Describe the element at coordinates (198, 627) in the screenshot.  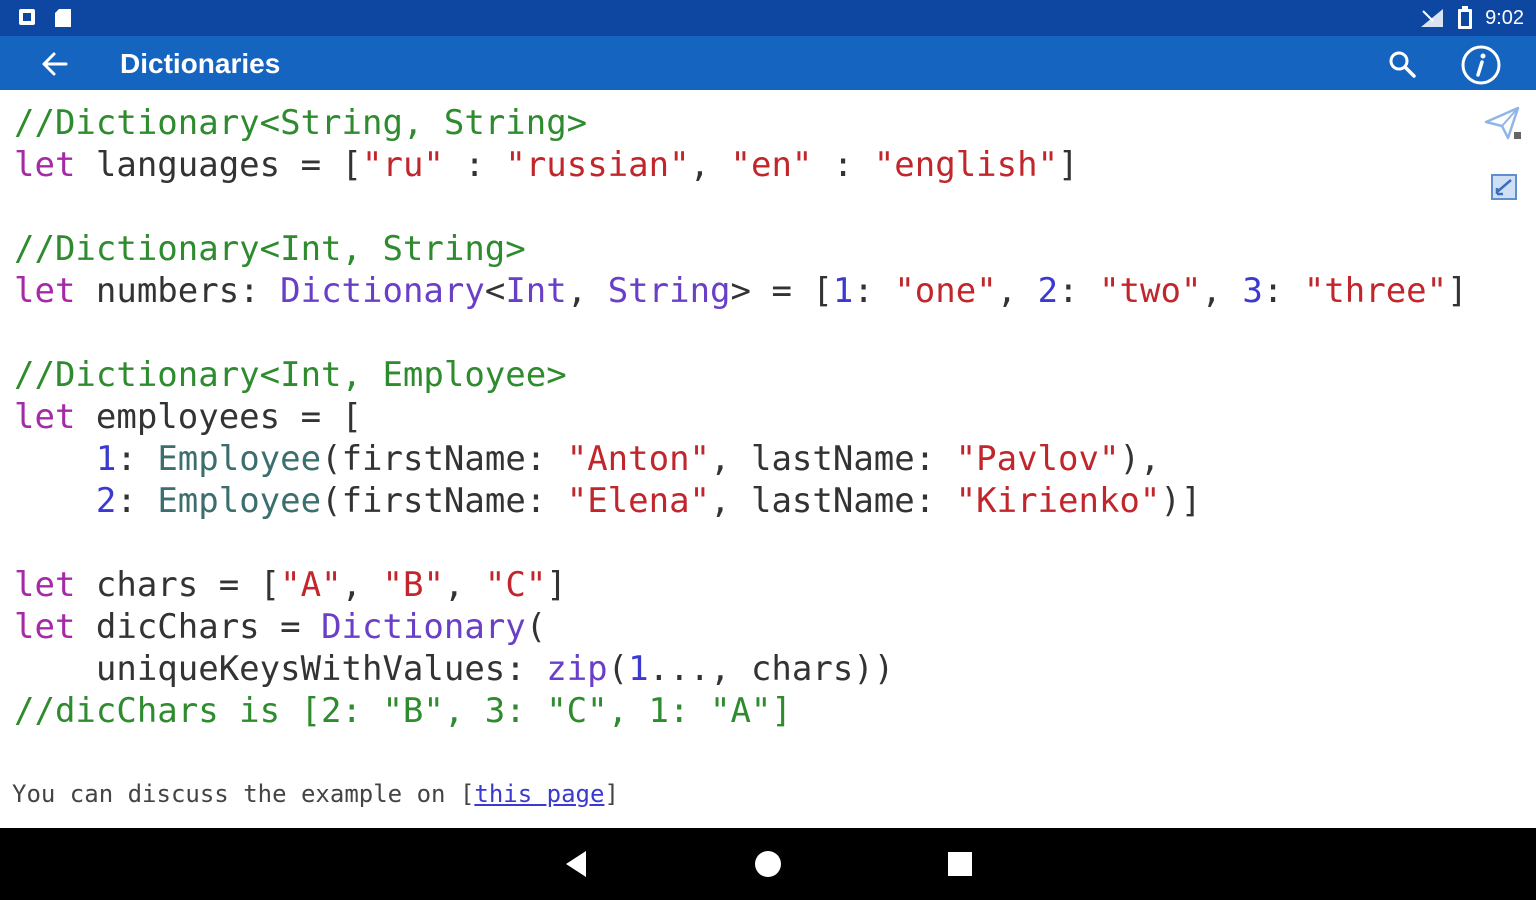
I see `code-token-plain: dicChars =` at that location.